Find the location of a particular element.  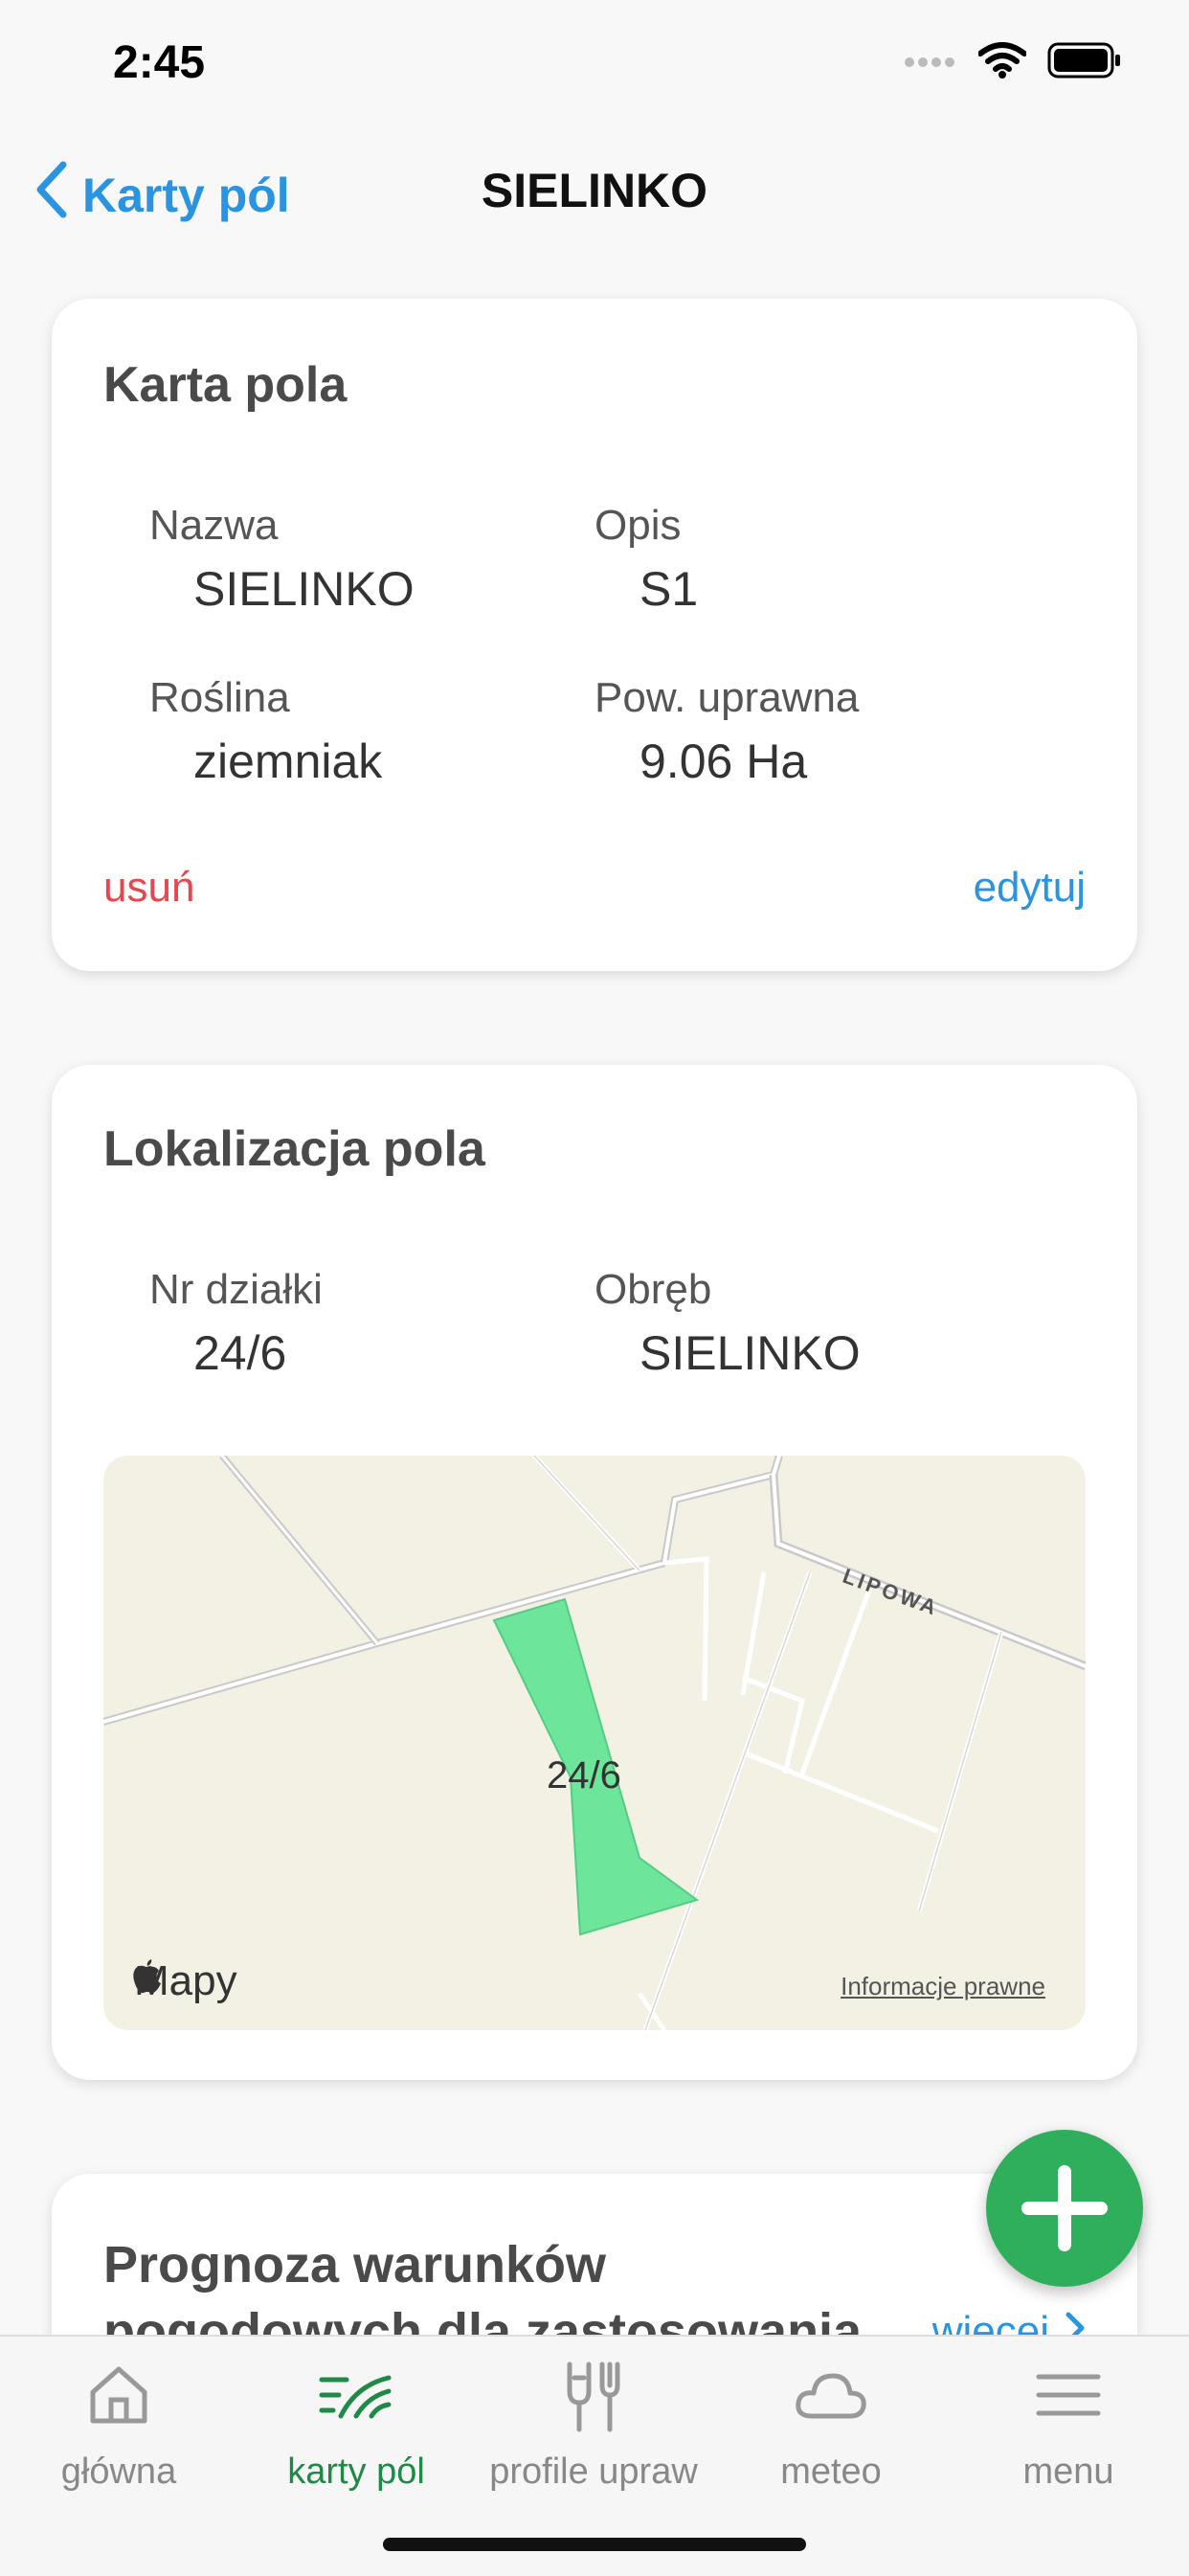

tab-home-label: główna is located at coordinates (118, 2472).